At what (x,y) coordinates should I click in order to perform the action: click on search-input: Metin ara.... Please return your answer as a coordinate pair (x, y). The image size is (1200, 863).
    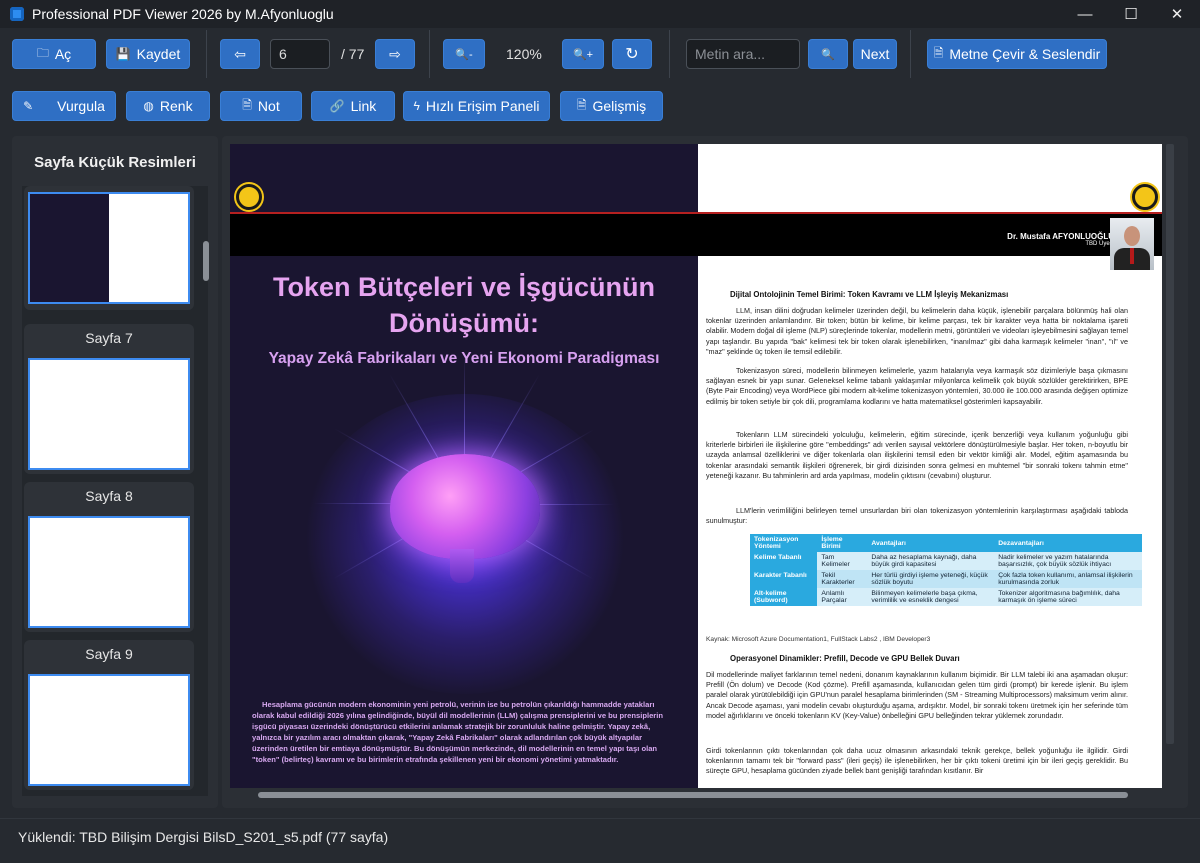
    Looking at the image, I should click on (743, 54).